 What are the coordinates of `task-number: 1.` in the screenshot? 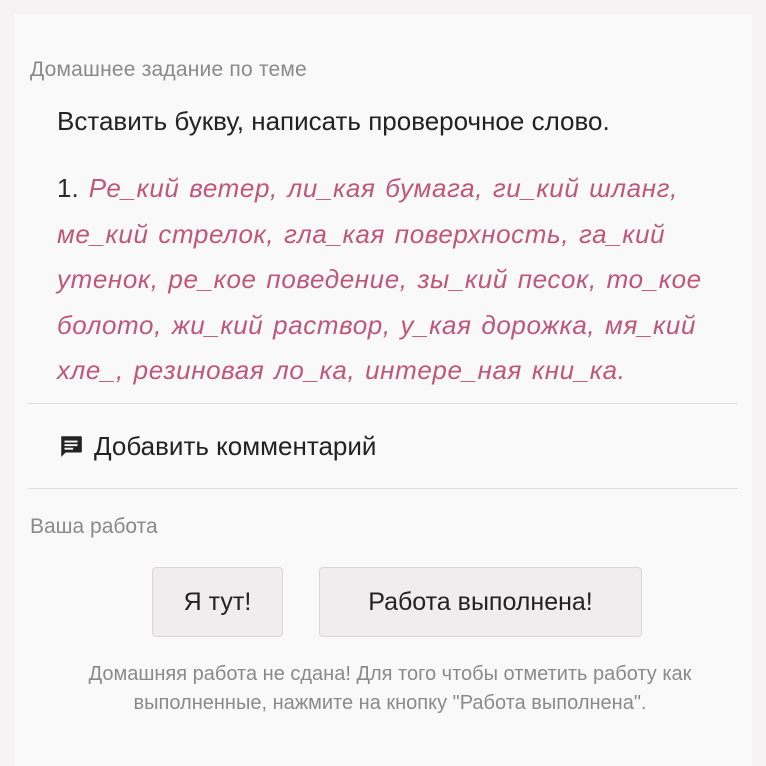 It's located at (68, 188).